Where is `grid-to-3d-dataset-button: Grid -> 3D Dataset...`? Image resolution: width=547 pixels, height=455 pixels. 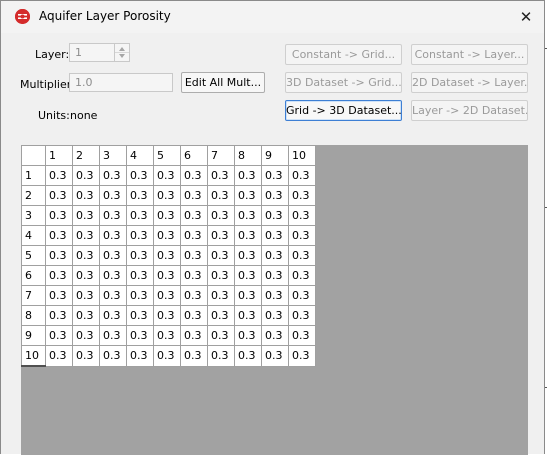 grid-to-3d-dataset-button: Grid -> 3D Dataset... is located at coordinates (343, 110).